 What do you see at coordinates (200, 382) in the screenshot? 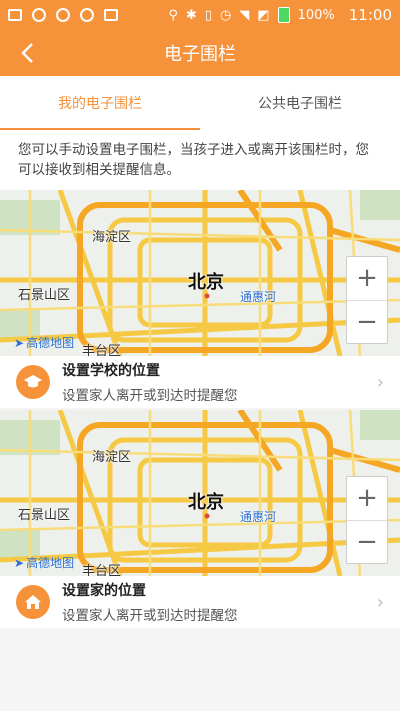
I see `set-school-location-item: 设置学校的位置 设置家人离开或到达时提醒您 ›` at bounding box center [200, 382].